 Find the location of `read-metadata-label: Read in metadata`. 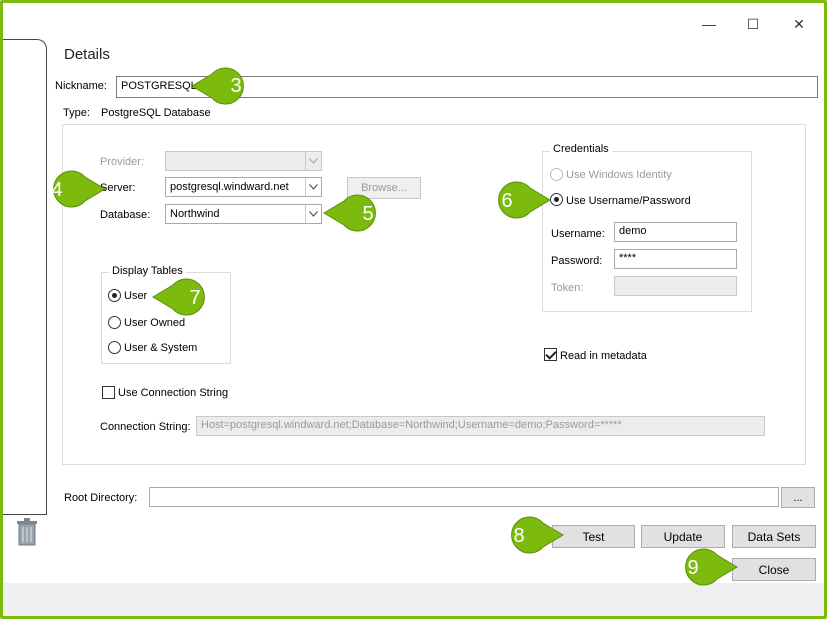

read-metadata-label: Read in metadata is located at coordinates (603, 356).